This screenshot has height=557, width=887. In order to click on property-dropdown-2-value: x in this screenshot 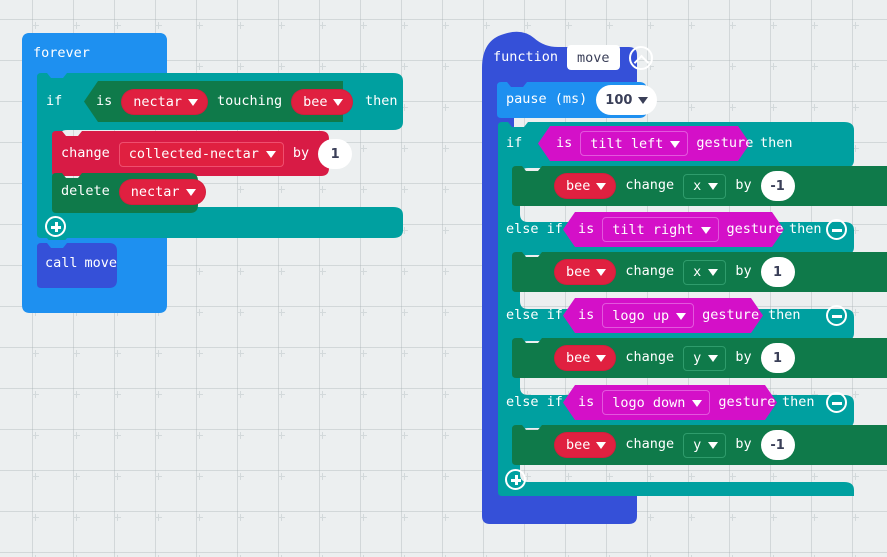, I will do `click(697, 272)`.